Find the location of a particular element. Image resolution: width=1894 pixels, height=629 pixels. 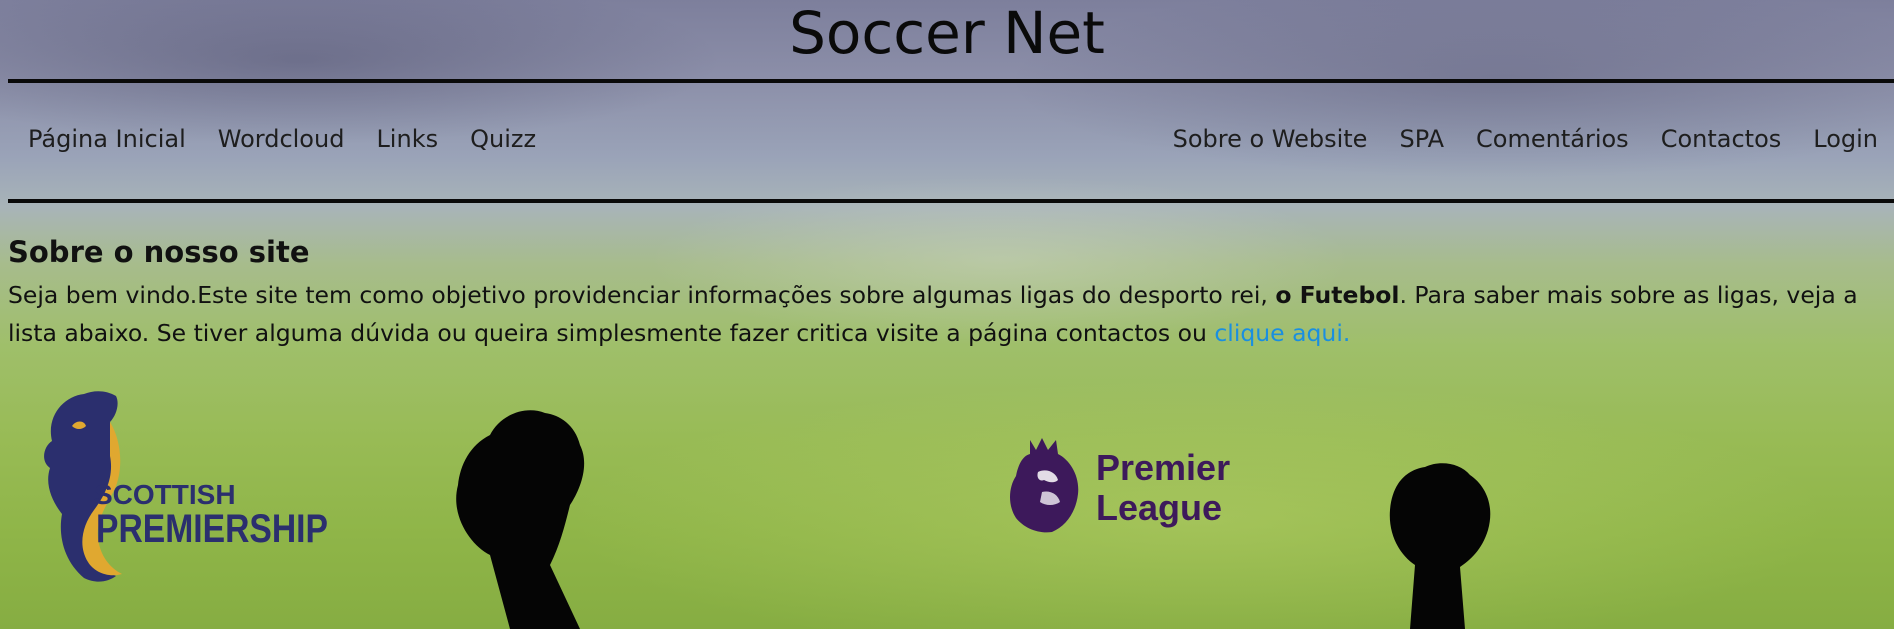

raised-fist-left is located at coordinates (520, 519).